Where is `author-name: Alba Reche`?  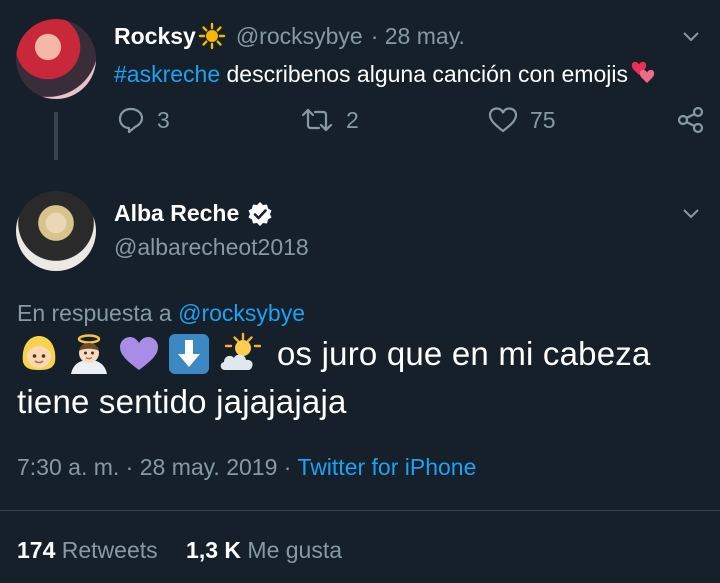 author-name: Alba Reche is located at coordinates (176, 213).